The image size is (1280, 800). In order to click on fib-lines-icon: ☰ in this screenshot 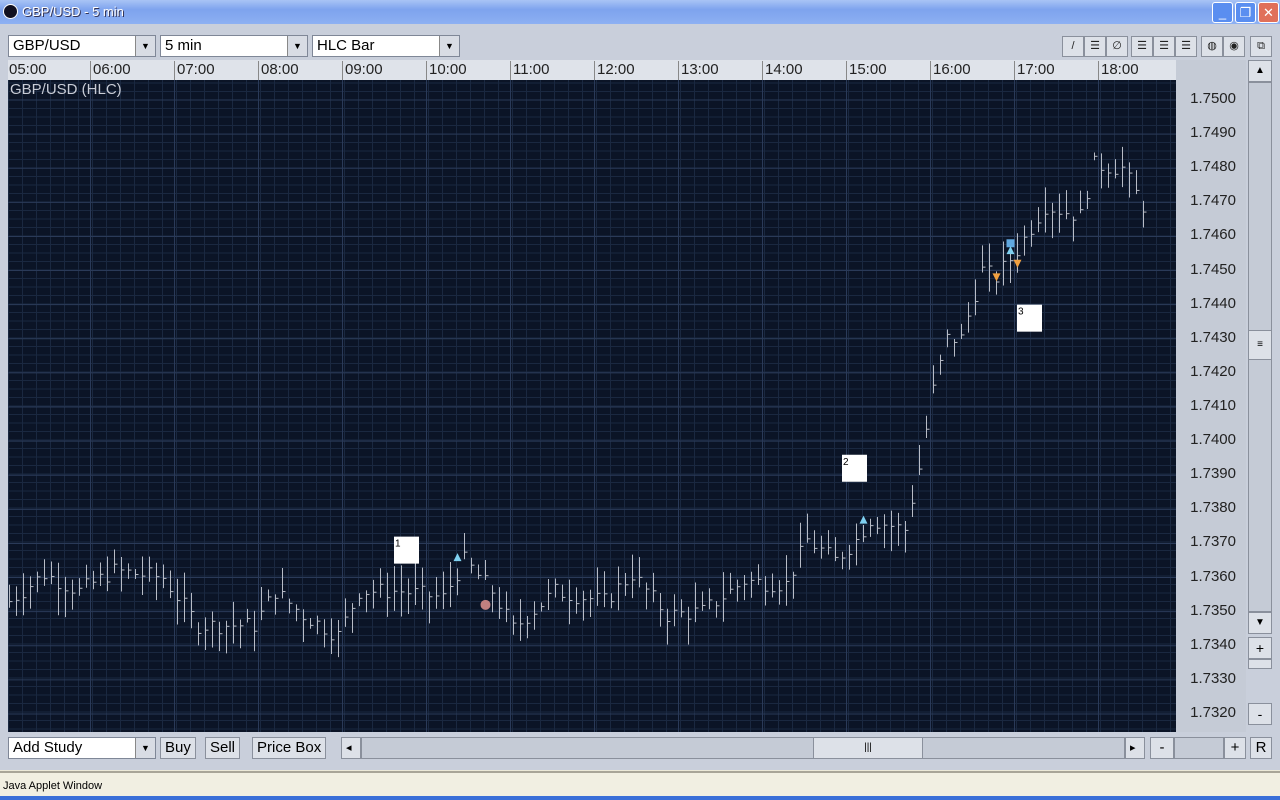, I will do `click(1142, 46)`.